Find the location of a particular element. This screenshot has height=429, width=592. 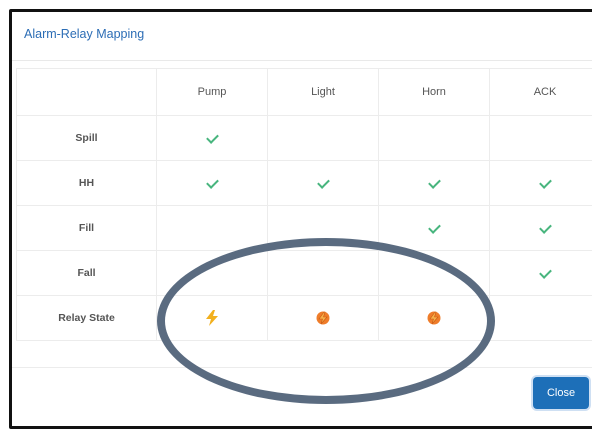

title-divider is located at coordinates (302, 60).